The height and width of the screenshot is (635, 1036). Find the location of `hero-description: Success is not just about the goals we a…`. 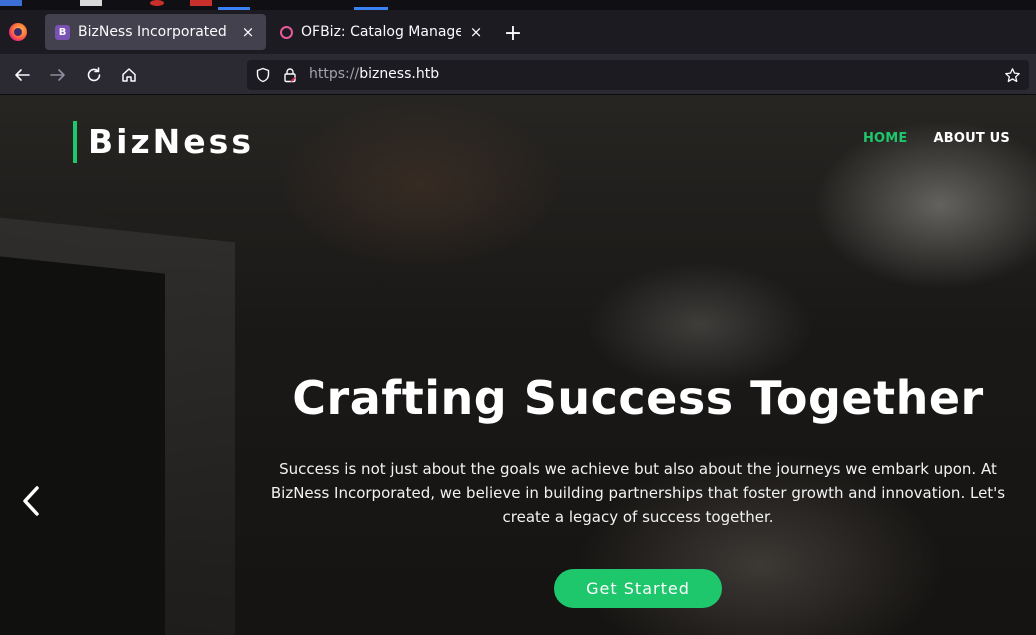

hero-description: Success is not just about the goals we a… is located at coordinates (638, 493).